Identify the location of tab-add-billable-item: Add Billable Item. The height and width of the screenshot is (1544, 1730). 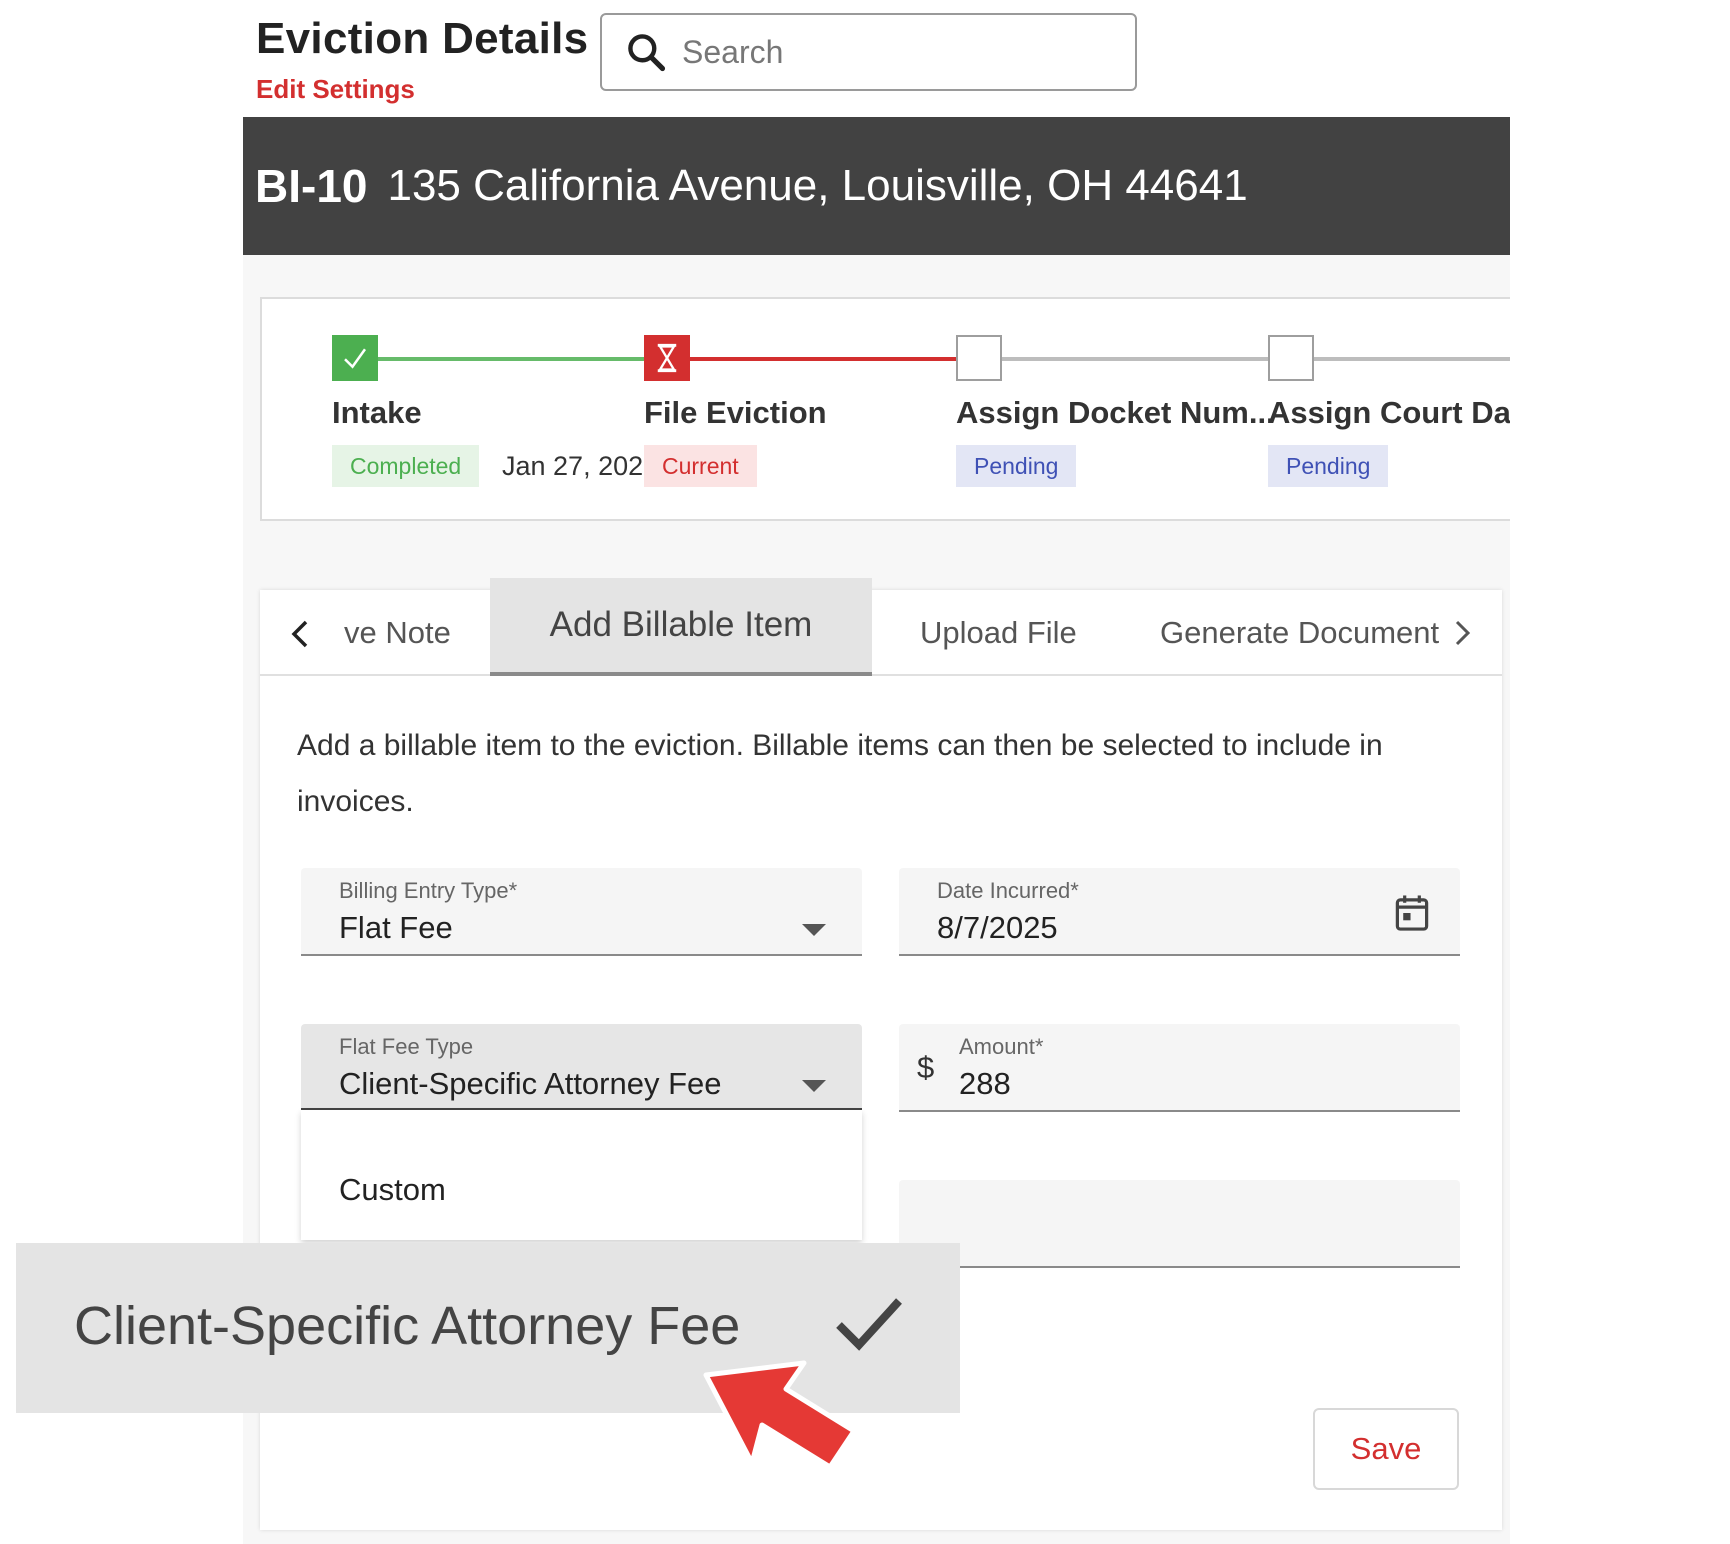
(681, 627).